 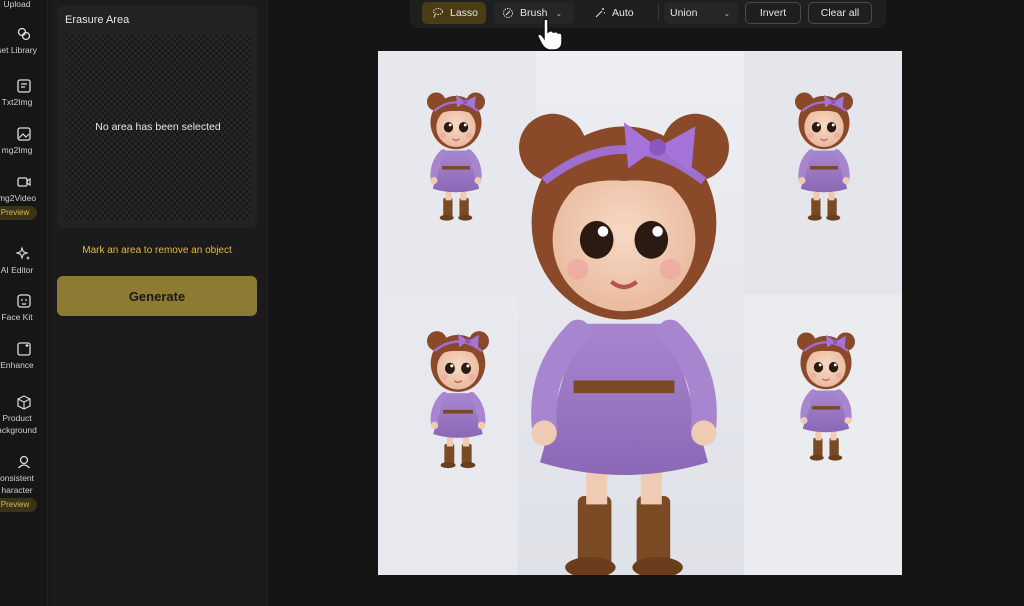 What do you see at coordinates (600, 13) in the screenshot?
I see `magic-wand-icon` at bounding box center [600, 13].